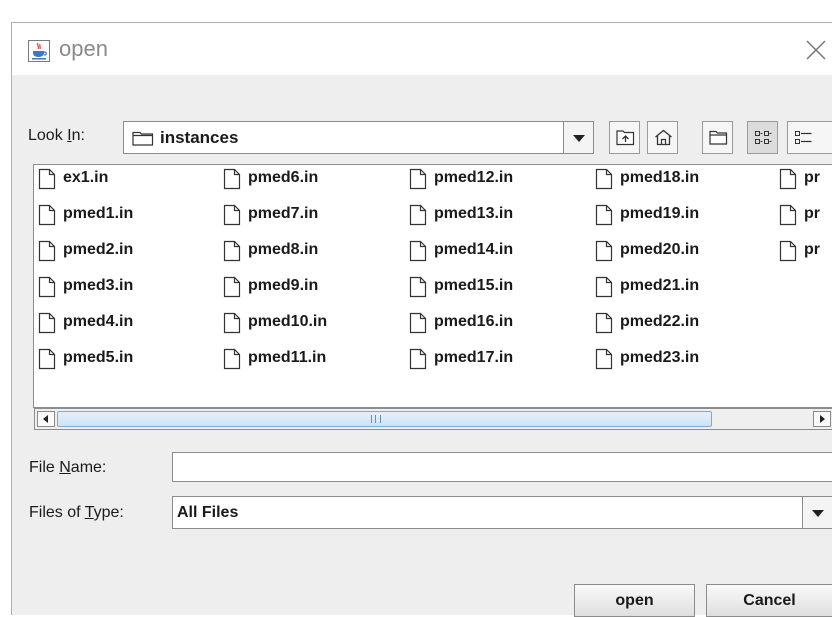 The height and width of the screenshot is (617, 832). I want to click on file-name: pmed6.in, so click(283, 177).